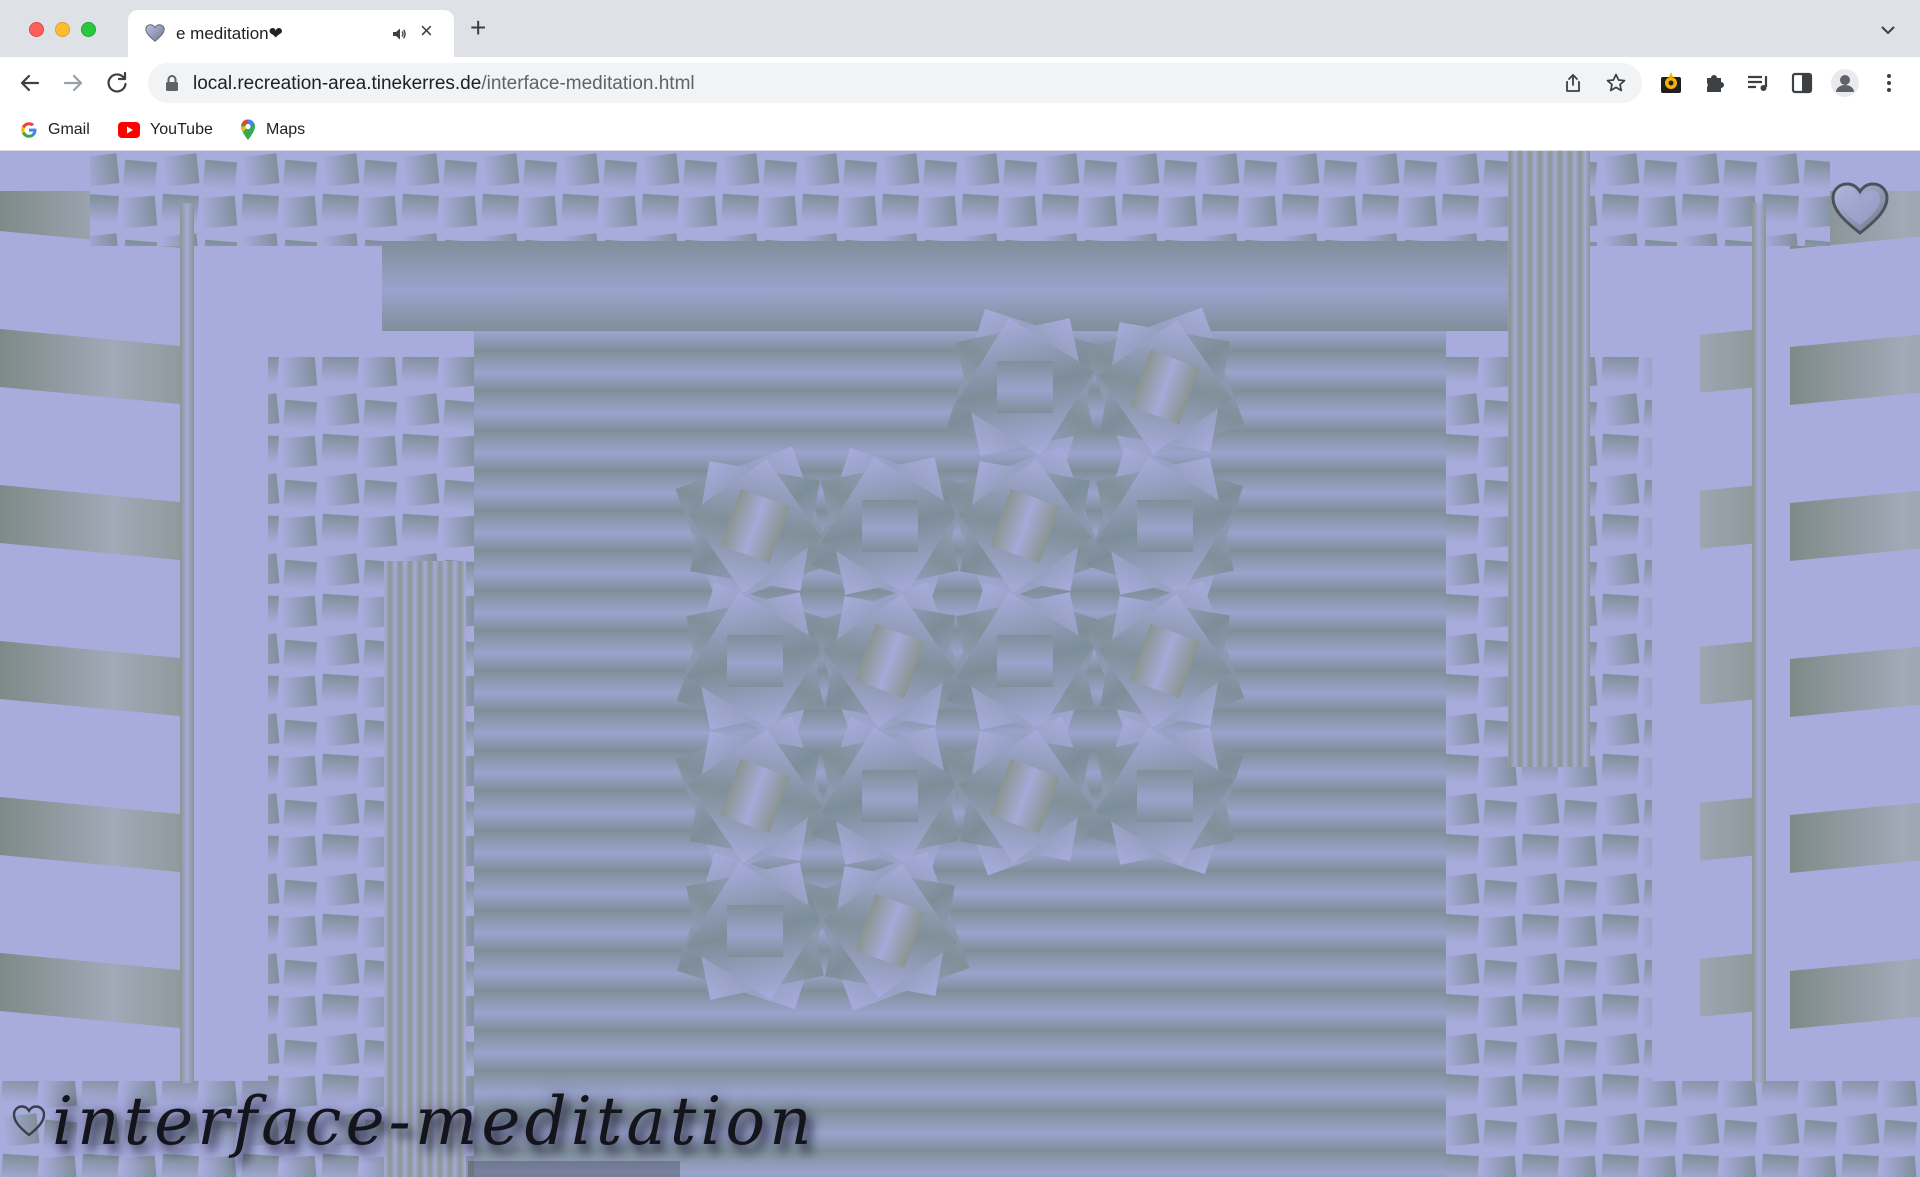 This screenshot has width=1920, height=1177. What do you see at coordinates (69, 129) in the screenshot?
I see `bookmark-label: Gmail` at bounding box center [69, 129].